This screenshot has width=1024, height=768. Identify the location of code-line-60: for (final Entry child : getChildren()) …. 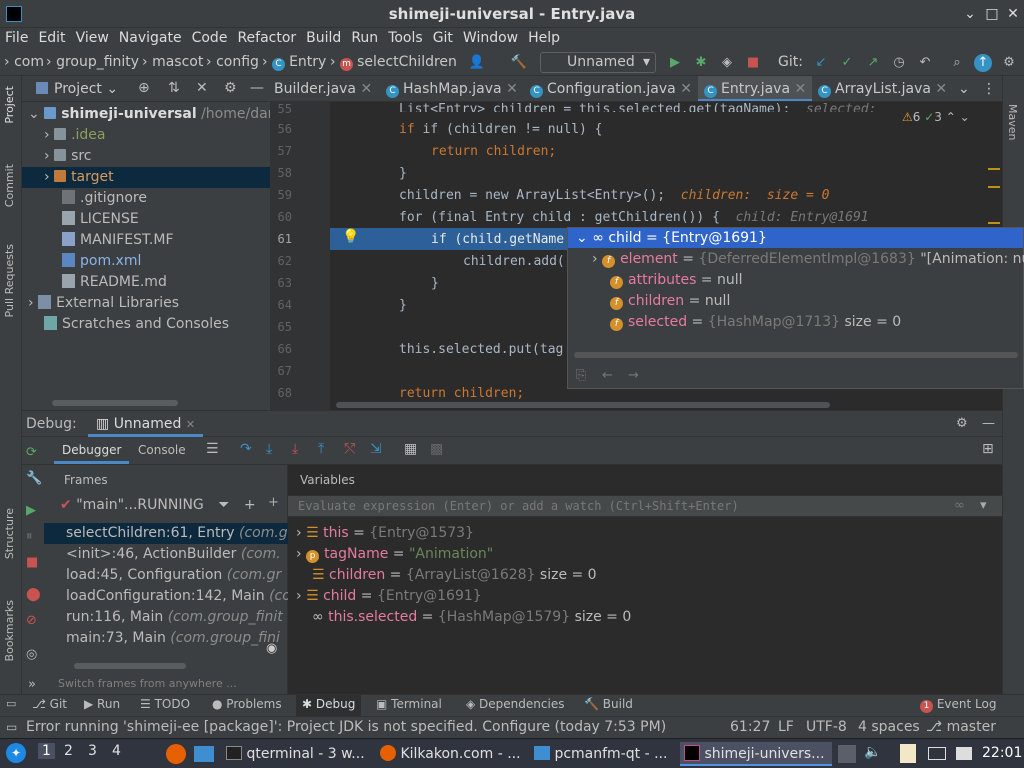
(634, 217).